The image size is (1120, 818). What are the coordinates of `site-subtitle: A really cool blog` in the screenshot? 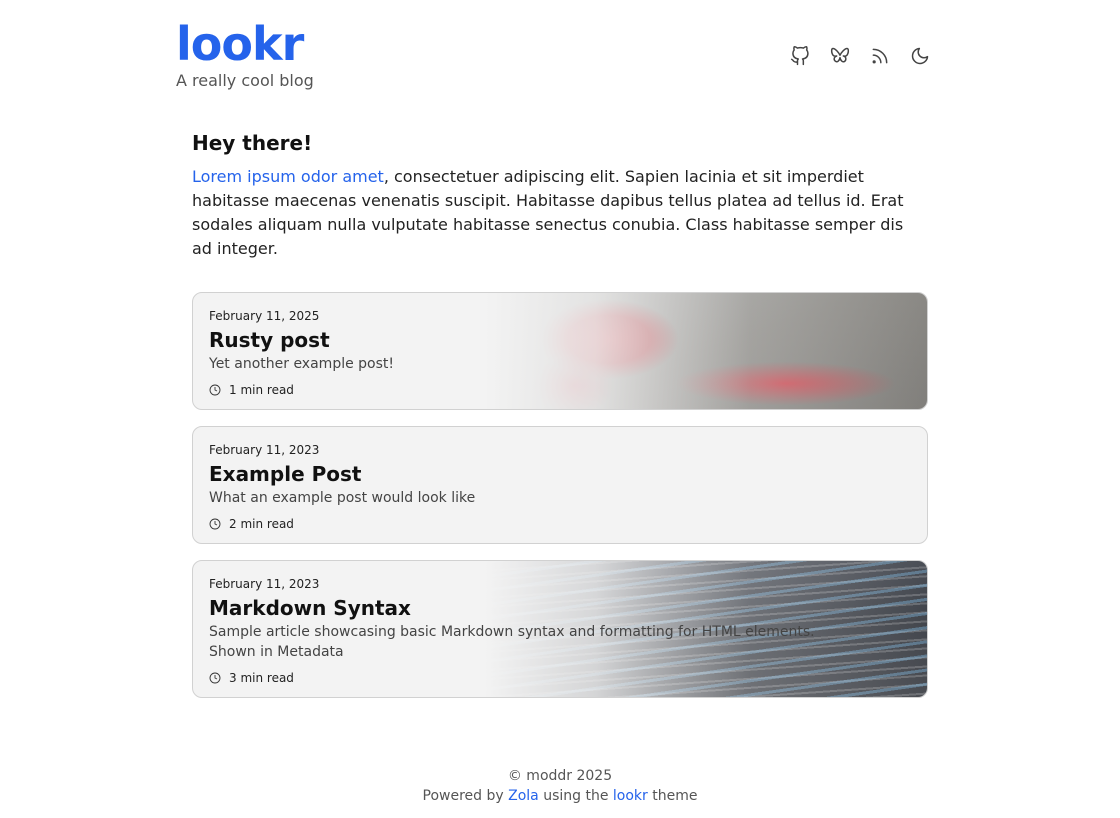 It's located at (245, 80).